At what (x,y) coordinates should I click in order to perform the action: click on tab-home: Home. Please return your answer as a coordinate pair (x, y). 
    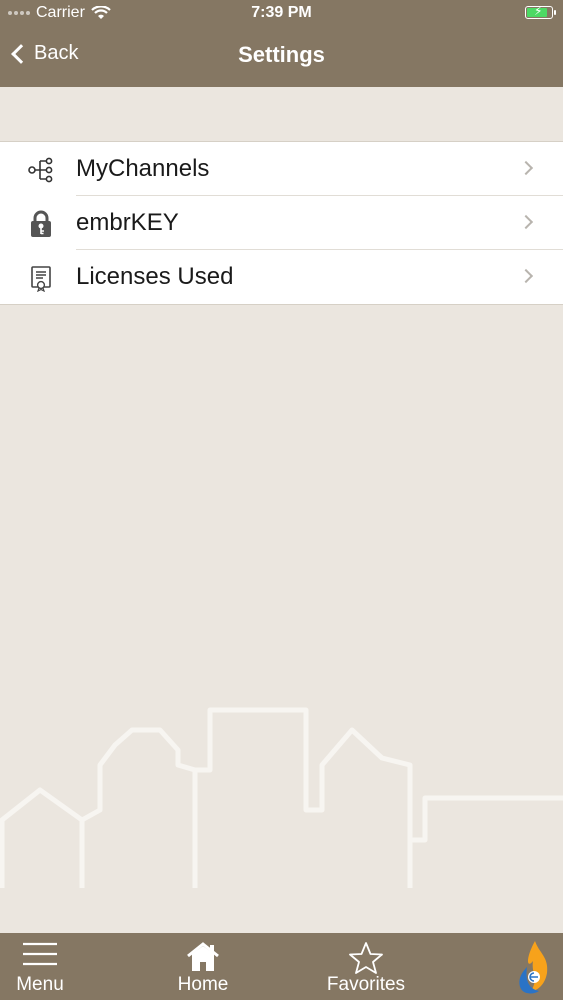
    Looking at the image, I should click on (203, 966).